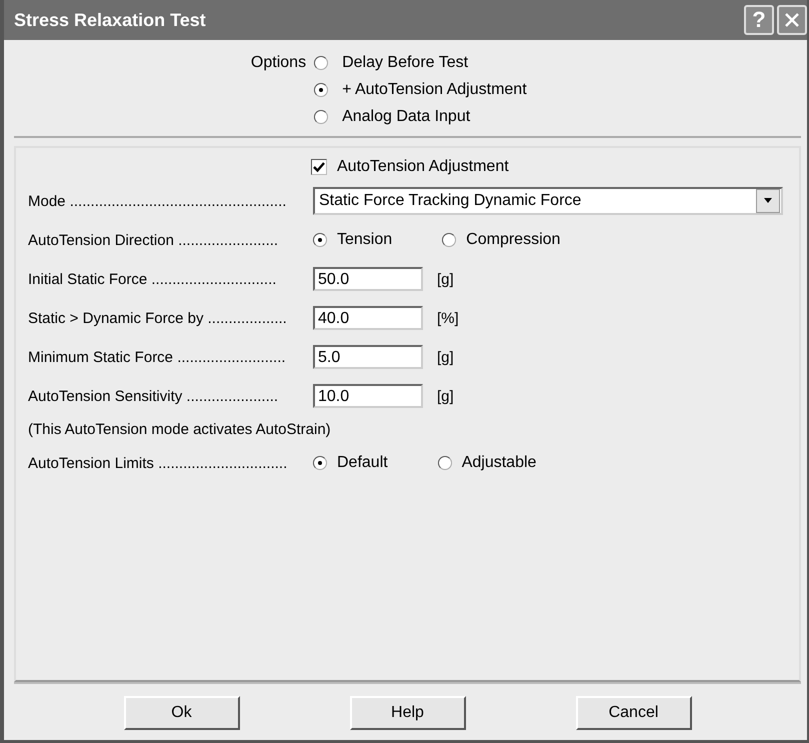 The width and height of the screenshot is (809, 743). Describe the element at coordinates (368, 357) in the screenshot. I see `input-field: 5.0` at that location.